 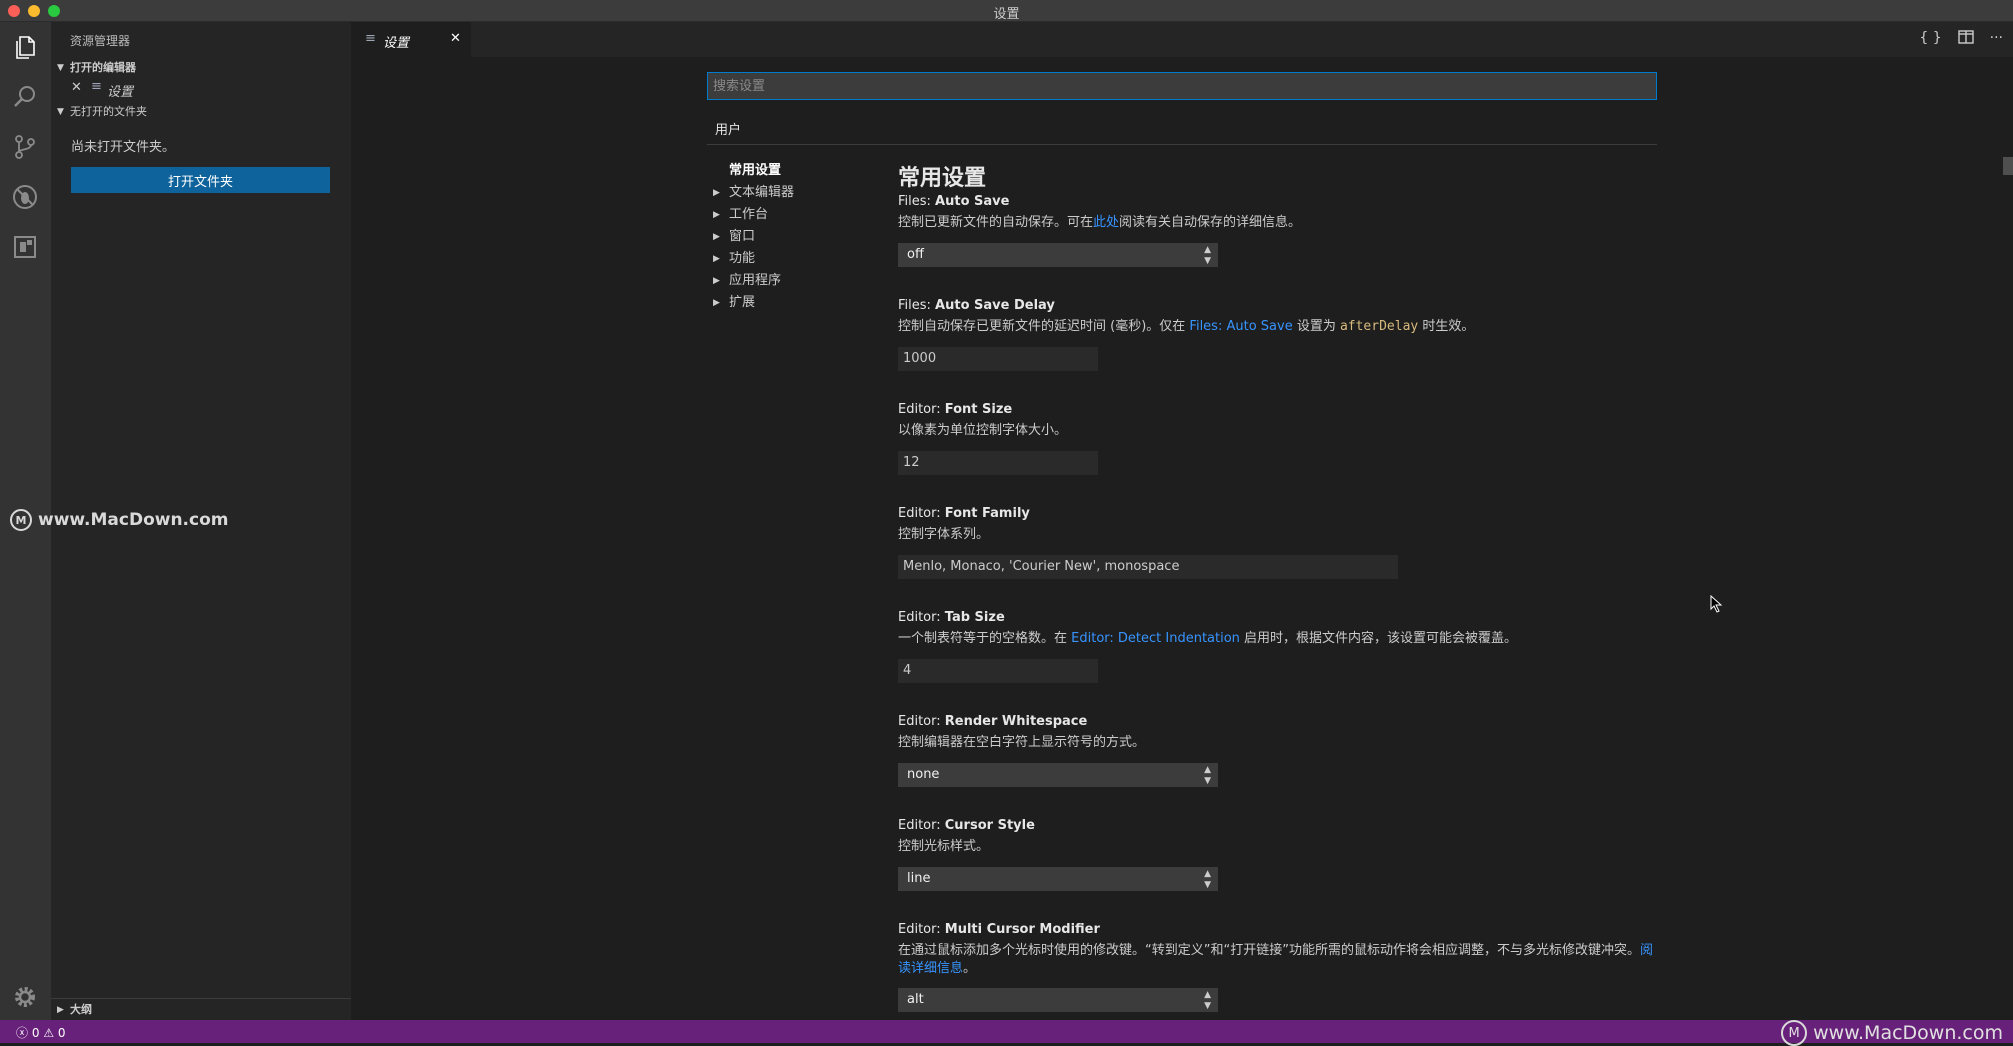 I want to click on render-whitespace-select: none ▲ ▼, so click(x=1058, y=775).